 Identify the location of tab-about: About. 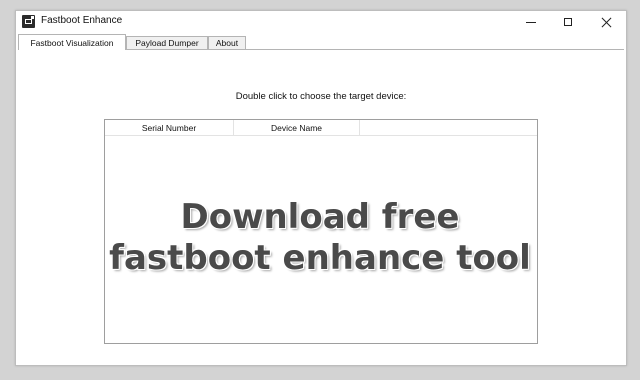
(227, 42).